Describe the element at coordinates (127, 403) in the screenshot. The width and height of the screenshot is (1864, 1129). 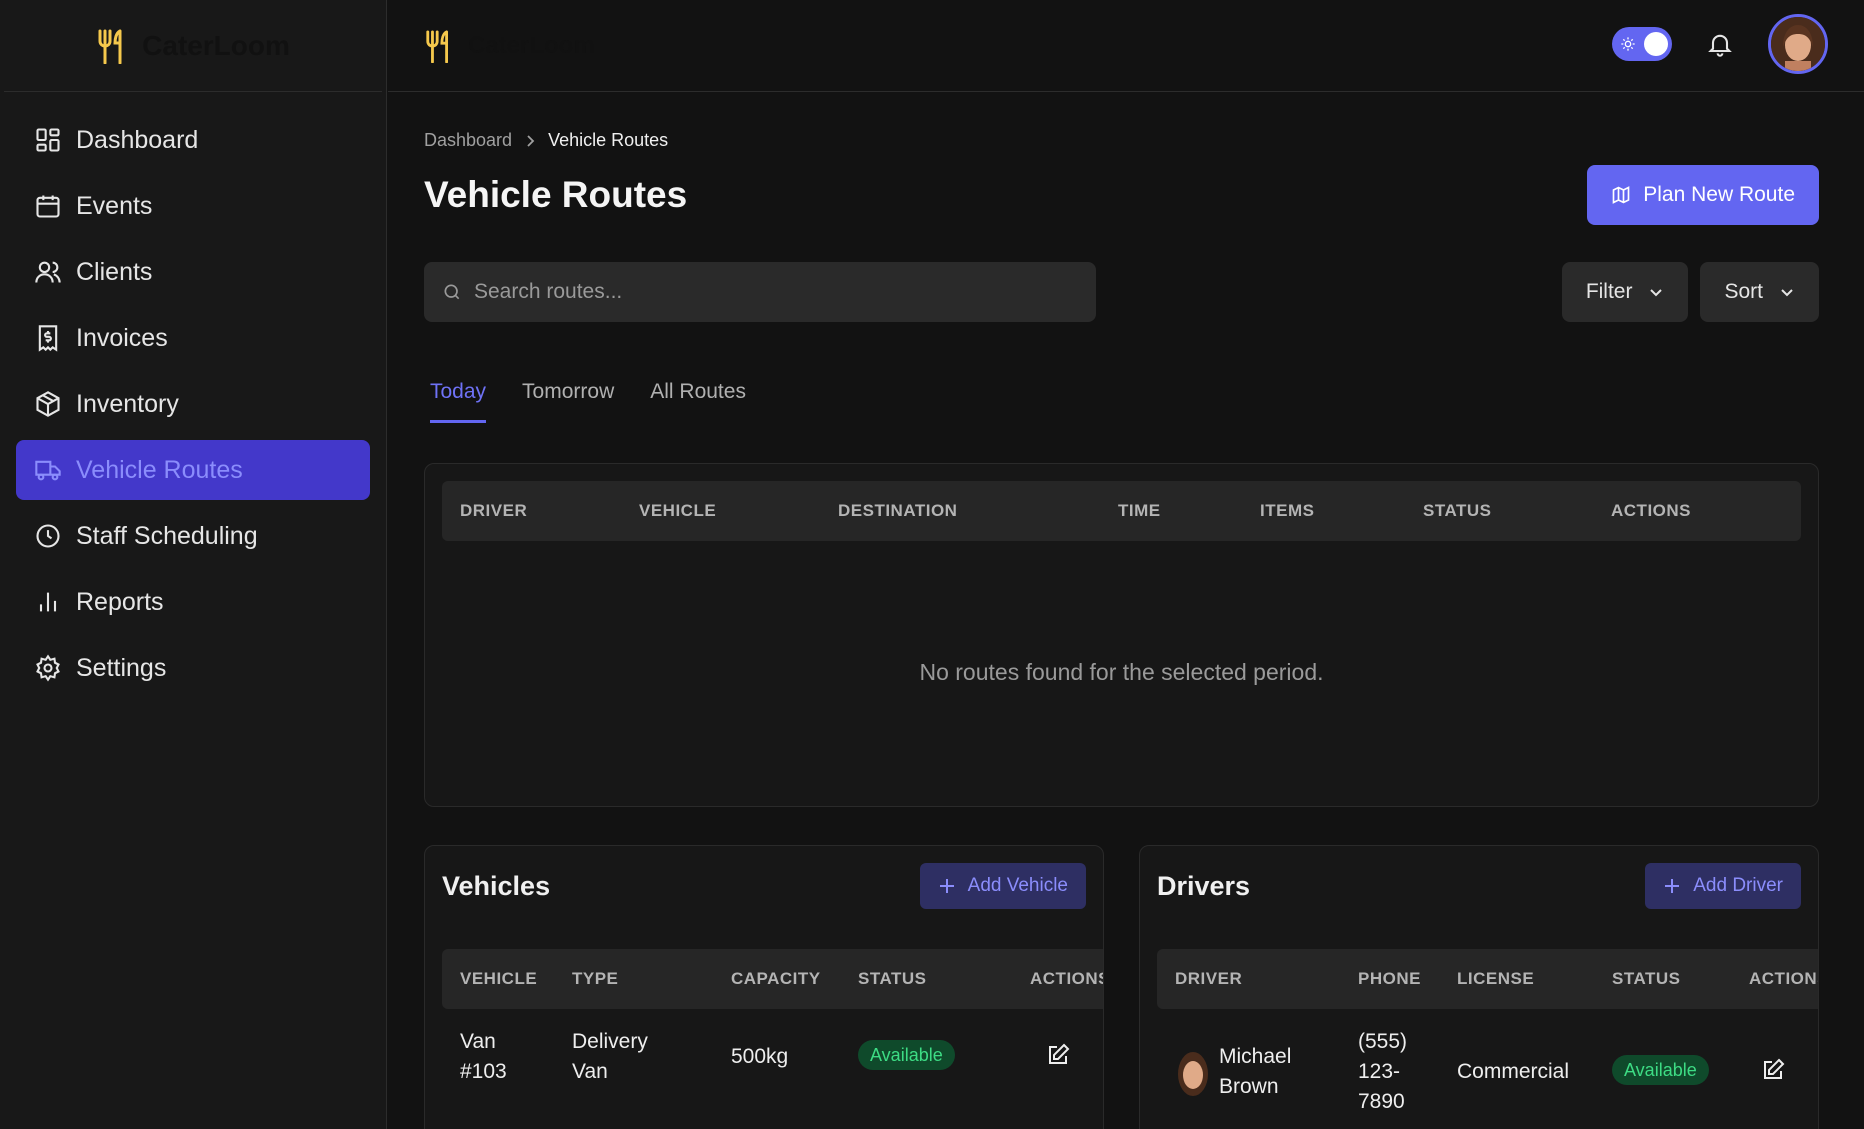
I see `sidebar-item-label: Inventory` at that location.